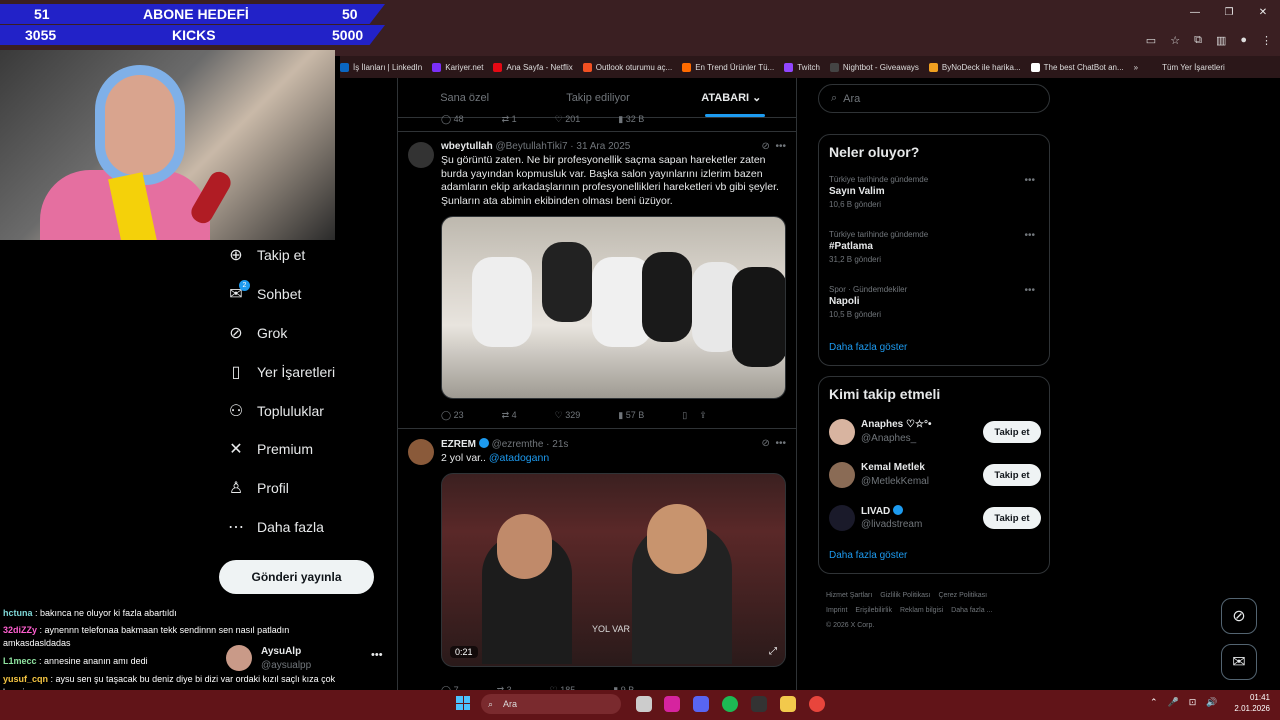 This screenshot has width=1280, height=720. I want to click on footer-link: Çerez Politikası, so click(962, 595).